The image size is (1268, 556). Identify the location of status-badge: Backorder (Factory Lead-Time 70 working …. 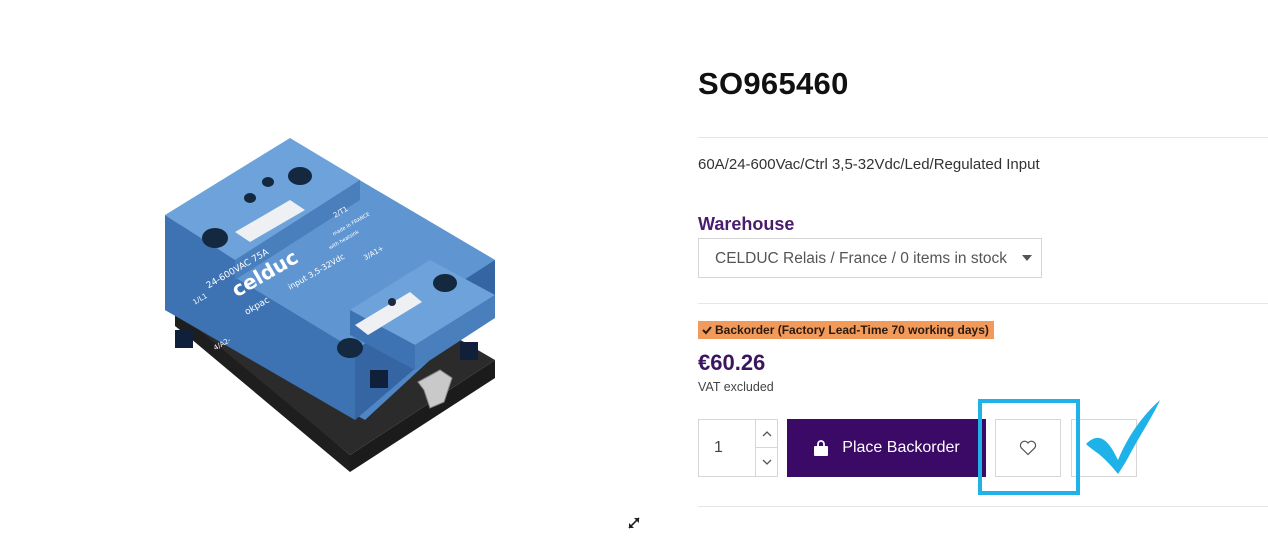
(846, 330).